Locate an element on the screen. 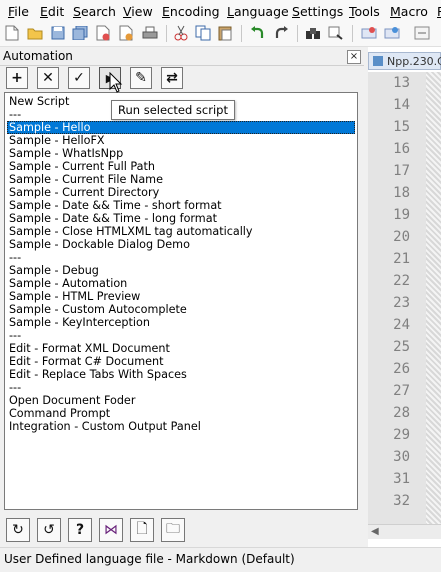  menu-encoding: Encoding is located at coordinates (191, 11).